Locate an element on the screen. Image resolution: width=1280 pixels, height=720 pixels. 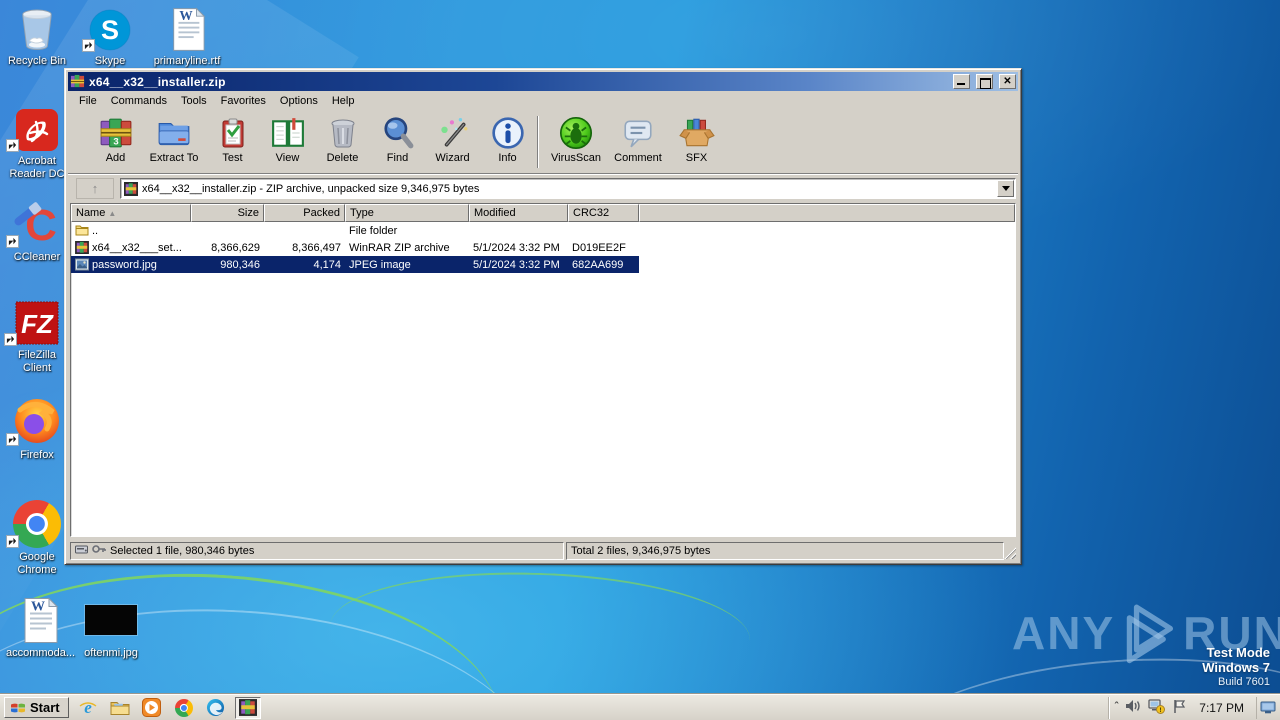
media-player-icon is located at coordinates (152, 708).